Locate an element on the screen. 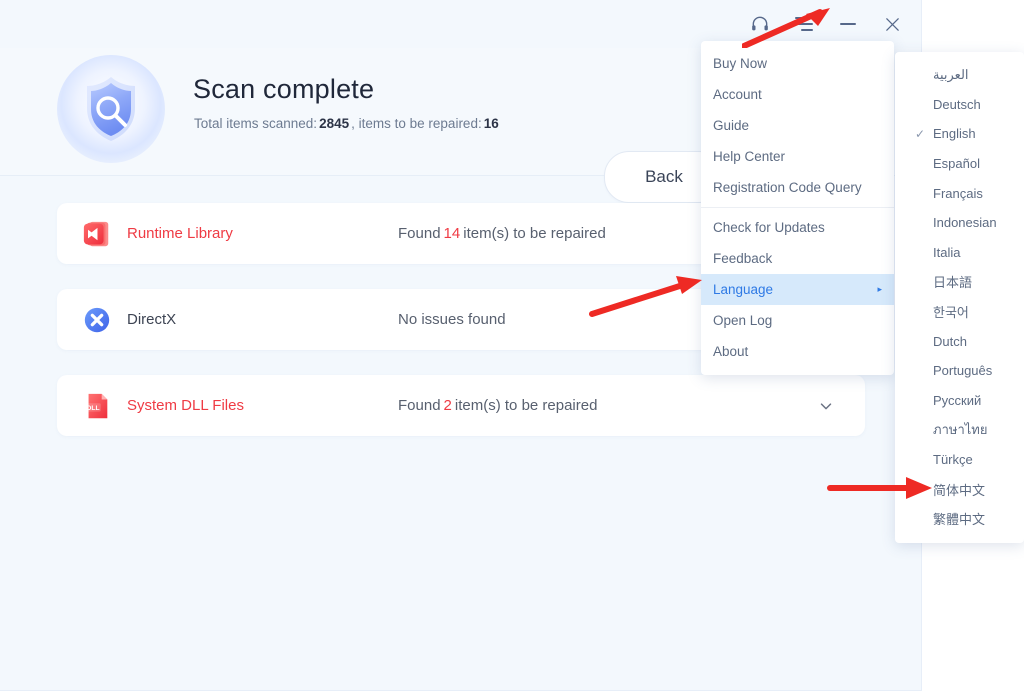  result-status: Found 2 item(s) to be repaired is located at coordinates (497, 405).